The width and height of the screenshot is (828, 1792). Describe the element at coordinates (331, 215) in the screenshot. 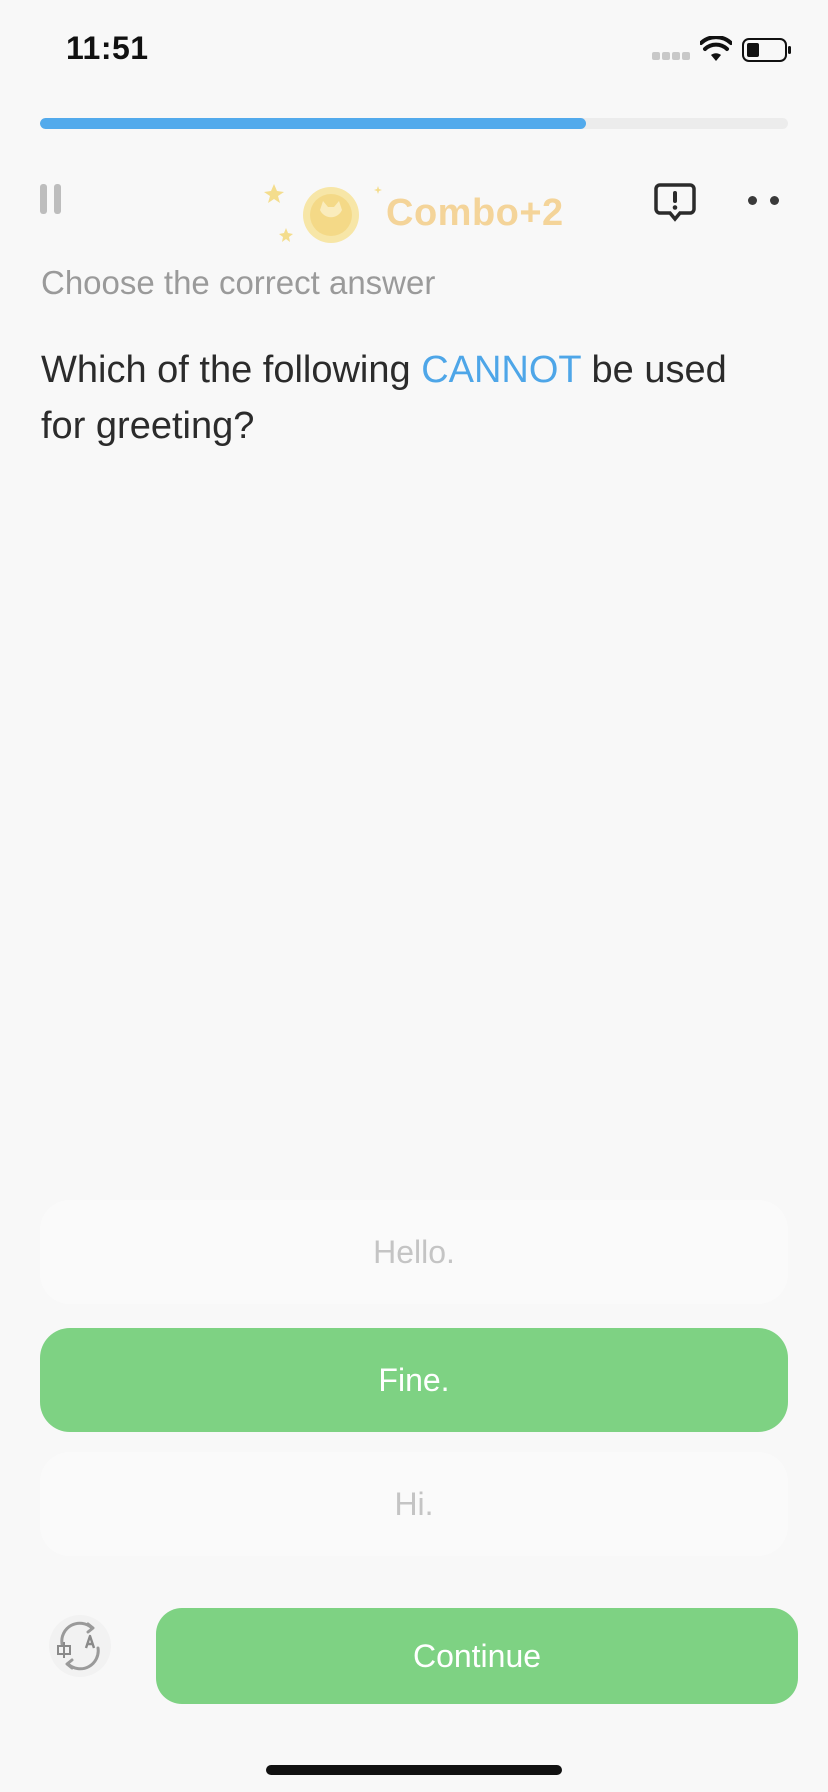

I see `coin-icon` at that location.